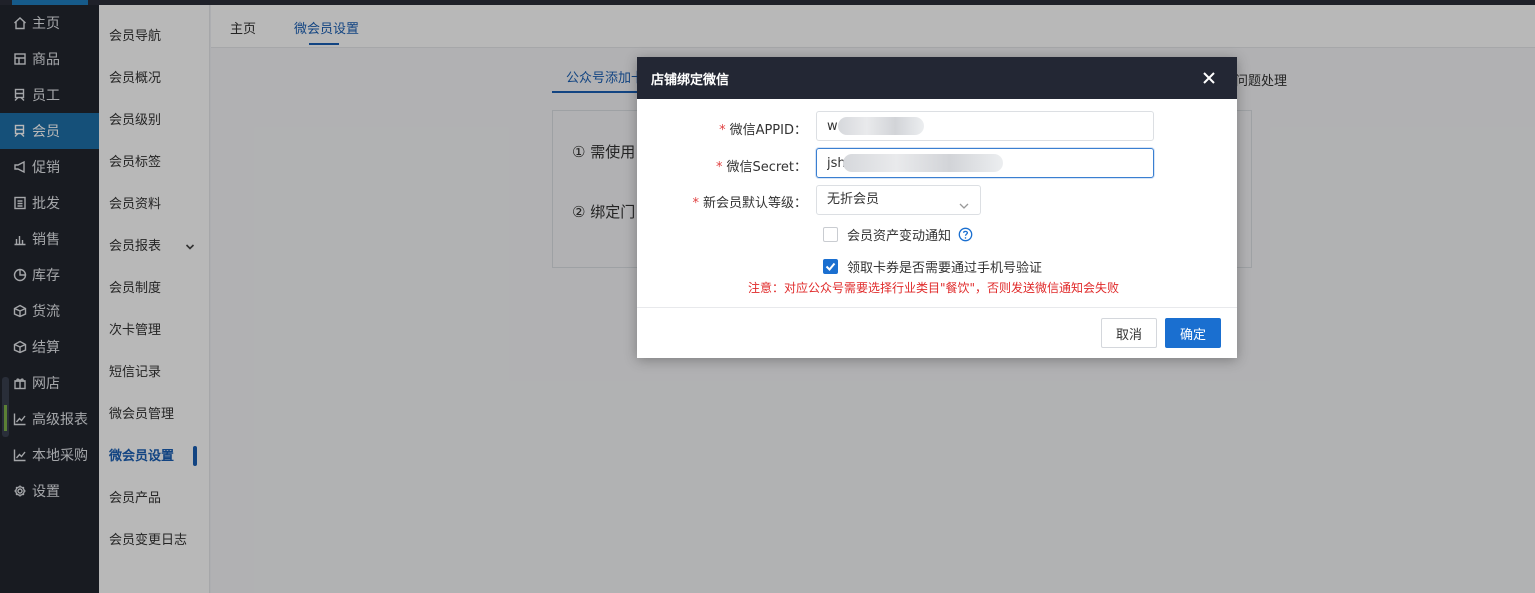 The width and height of the screenshot is (1535, 593). Describe the element at coordinates (898, 200) in the screenshot. I see `default-level-select: 无折会员` at that location.